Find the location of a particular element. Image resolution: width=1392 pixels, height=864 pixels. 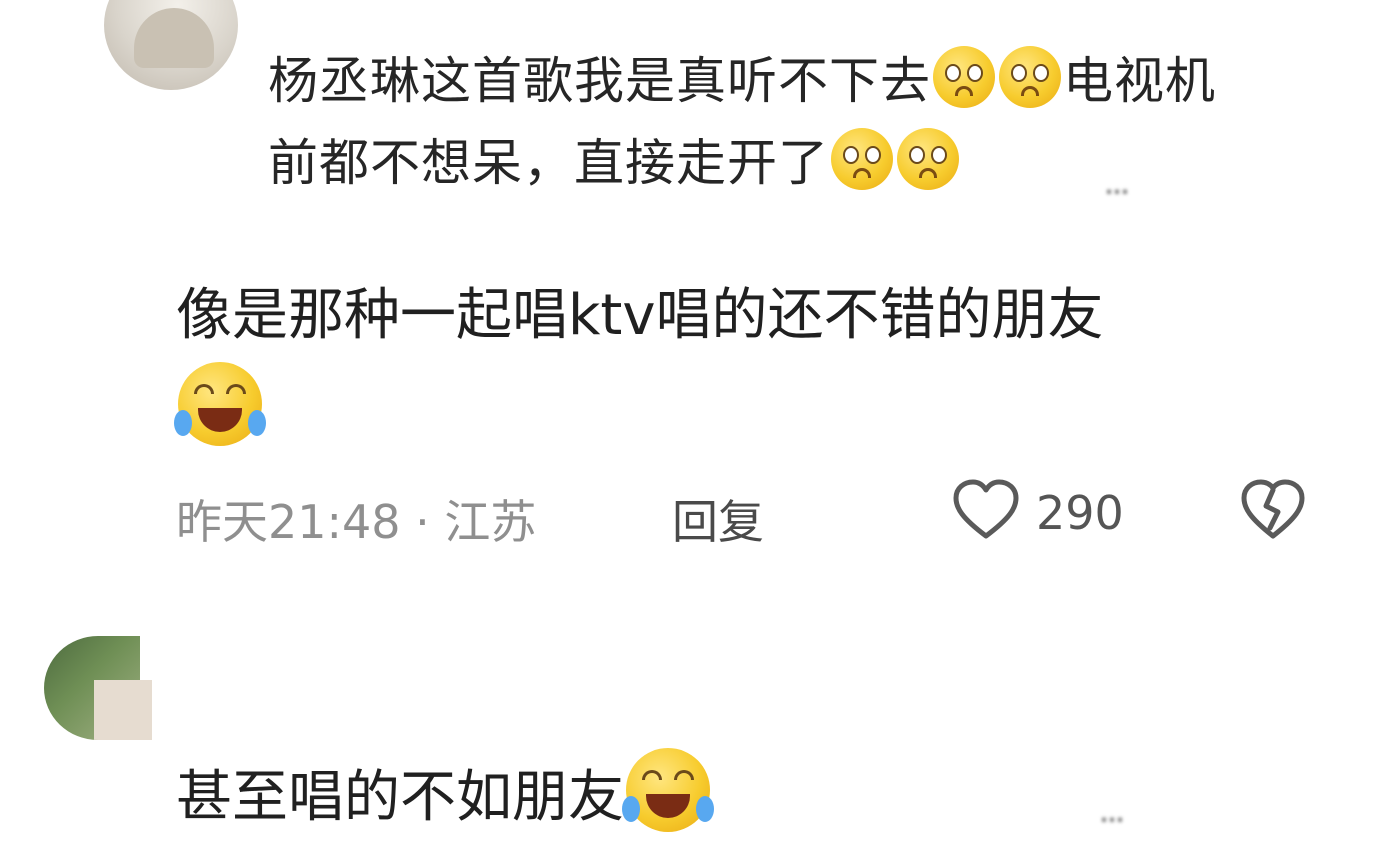

like-button is located at coordinates (986, 510).